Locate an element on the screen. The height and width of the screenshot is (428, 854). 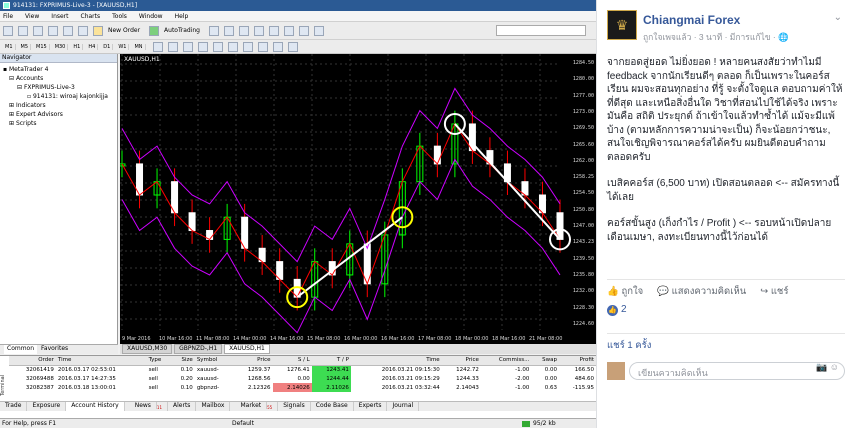
autotrading-button: AutoTrading is located at coordinates (182, 30).